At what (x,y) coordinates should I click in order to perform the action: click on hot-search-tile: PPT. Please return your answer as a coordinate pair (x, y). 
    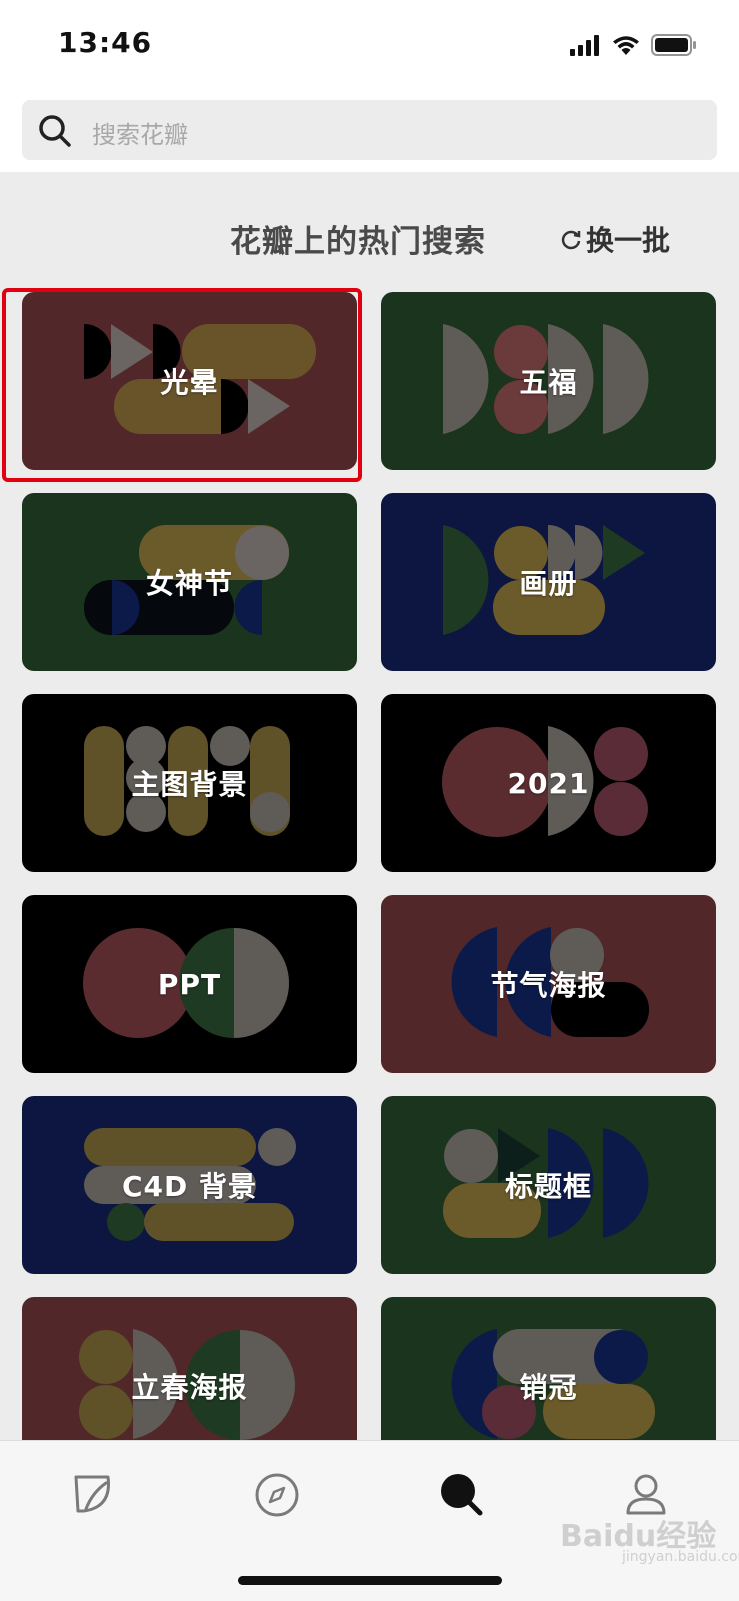
    Looking at the image, I should click on (189, 984).